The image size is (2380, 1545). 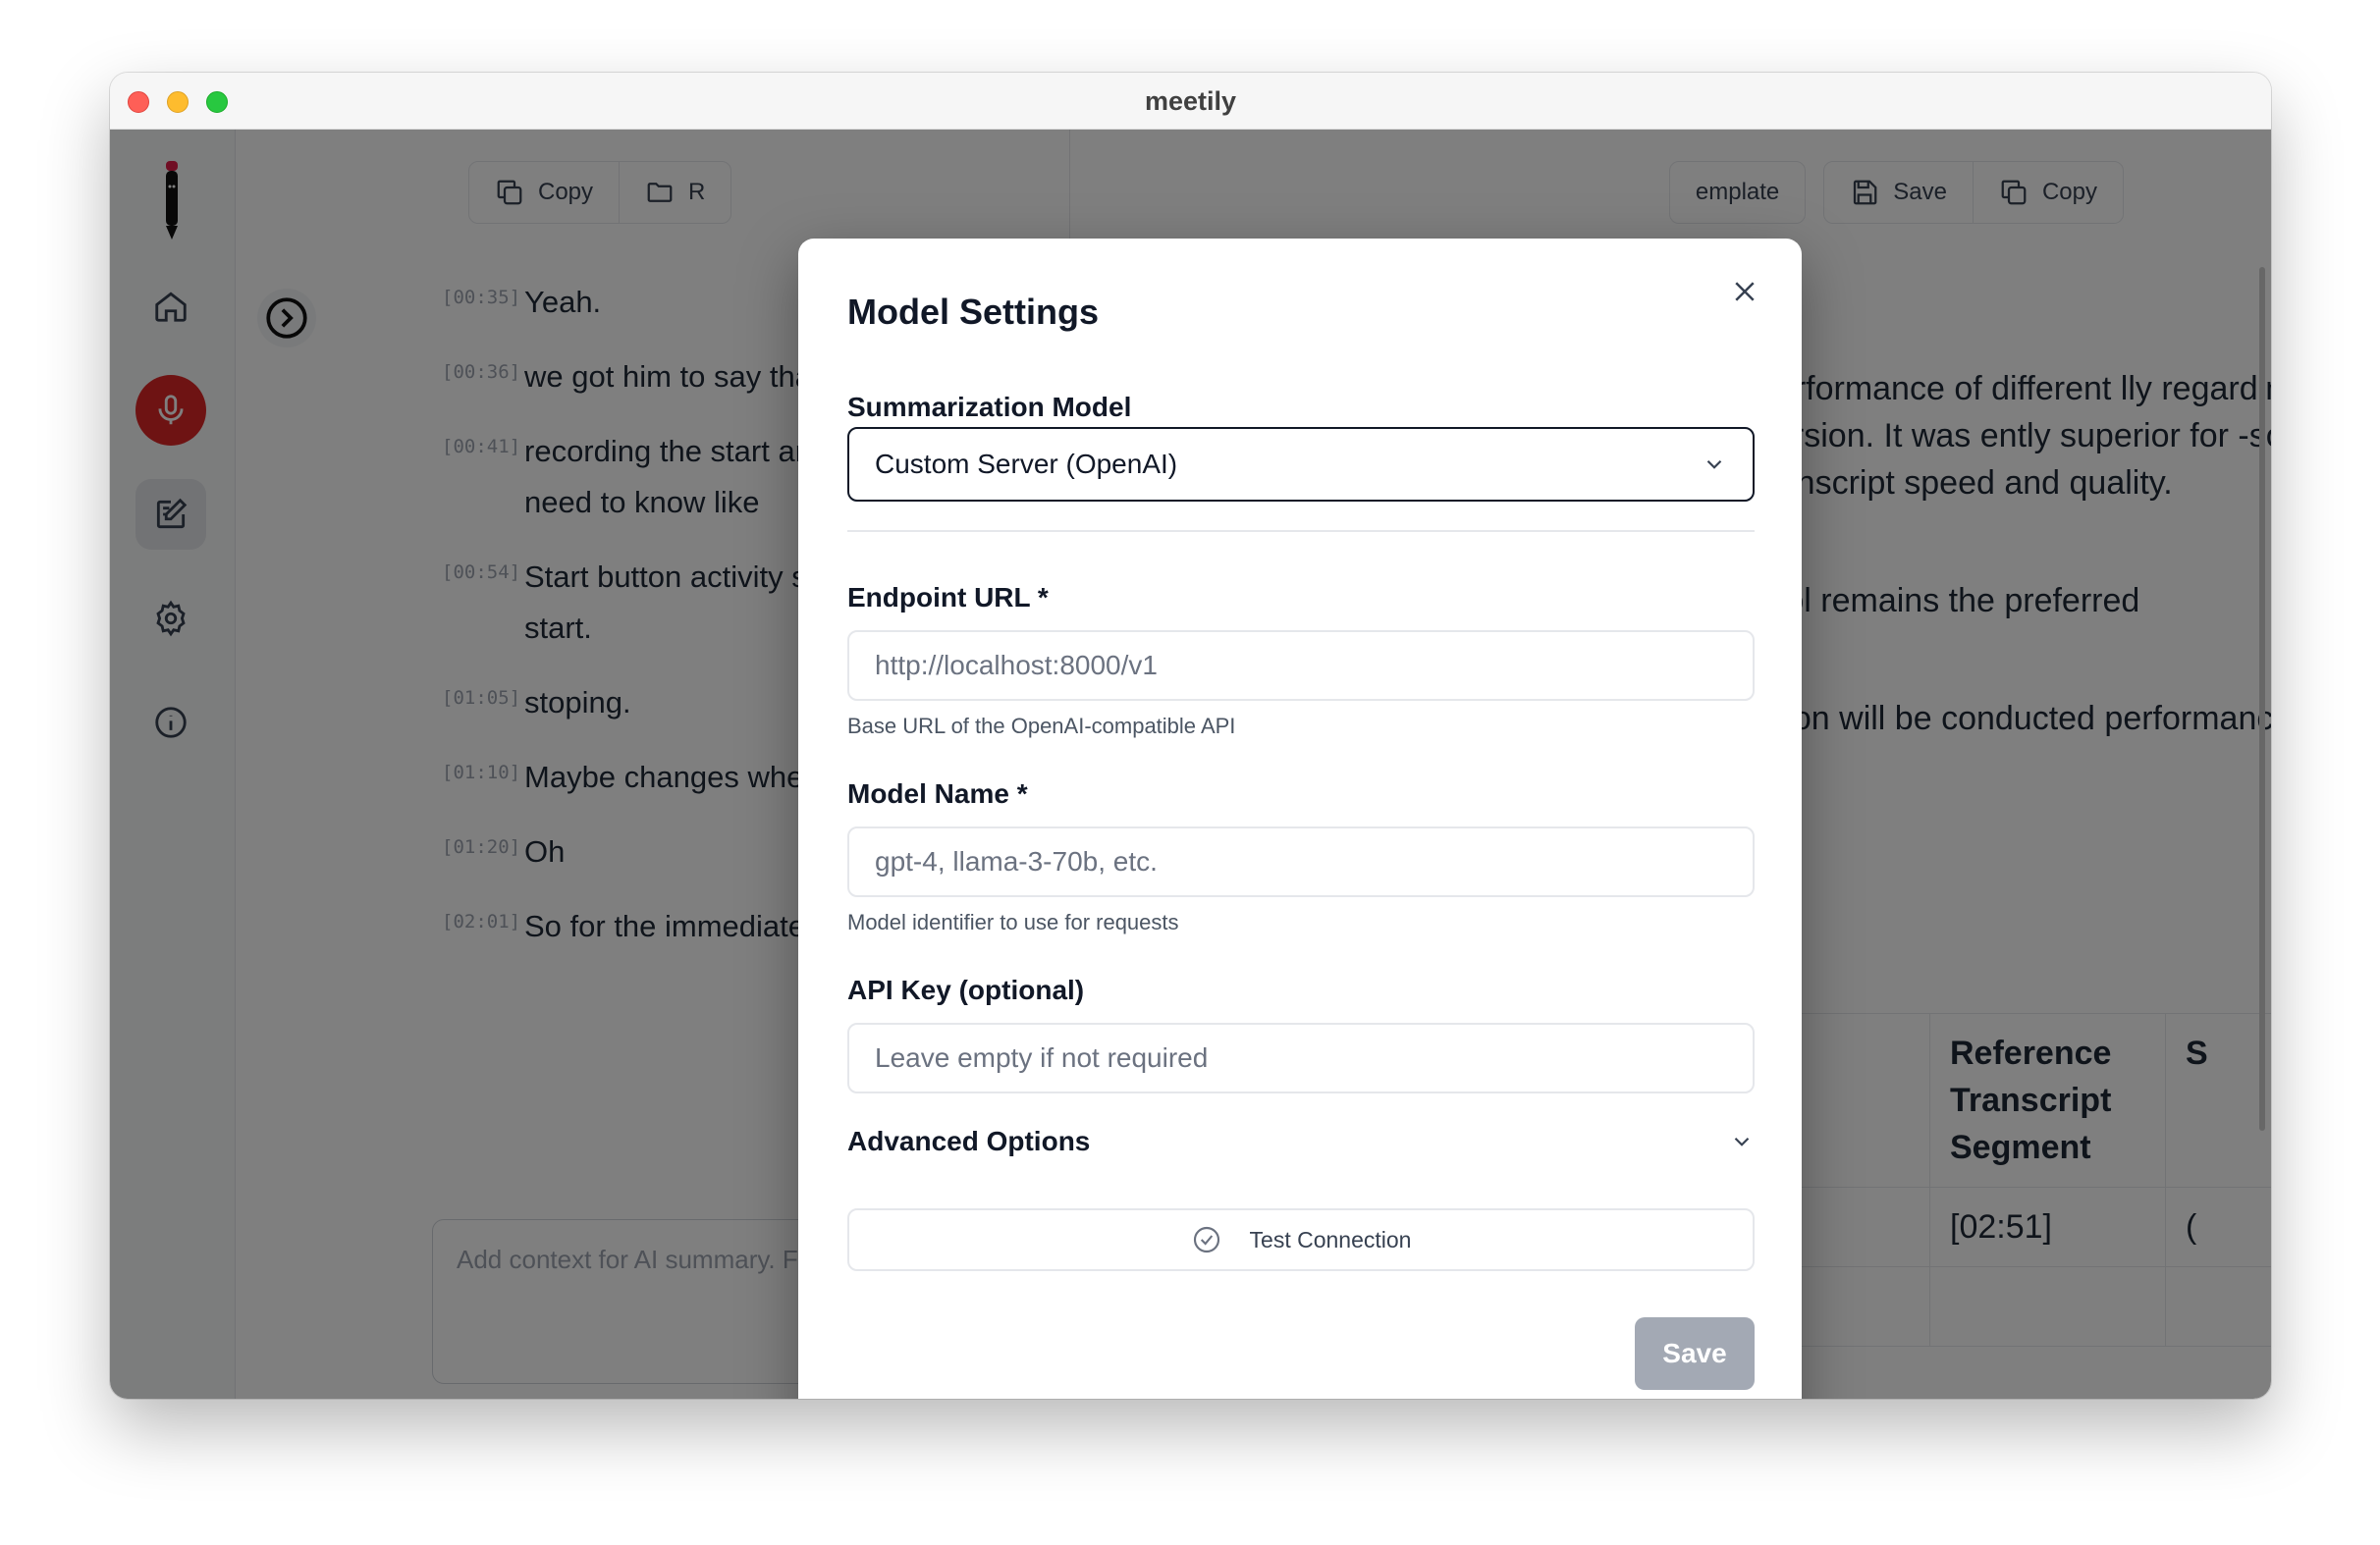 What do you see at coordinates (1301, 861) in the screenshot?
I see `model-name-input: gpt-4, llama-3-70b, etc.` at bounding box center [1301, 861].